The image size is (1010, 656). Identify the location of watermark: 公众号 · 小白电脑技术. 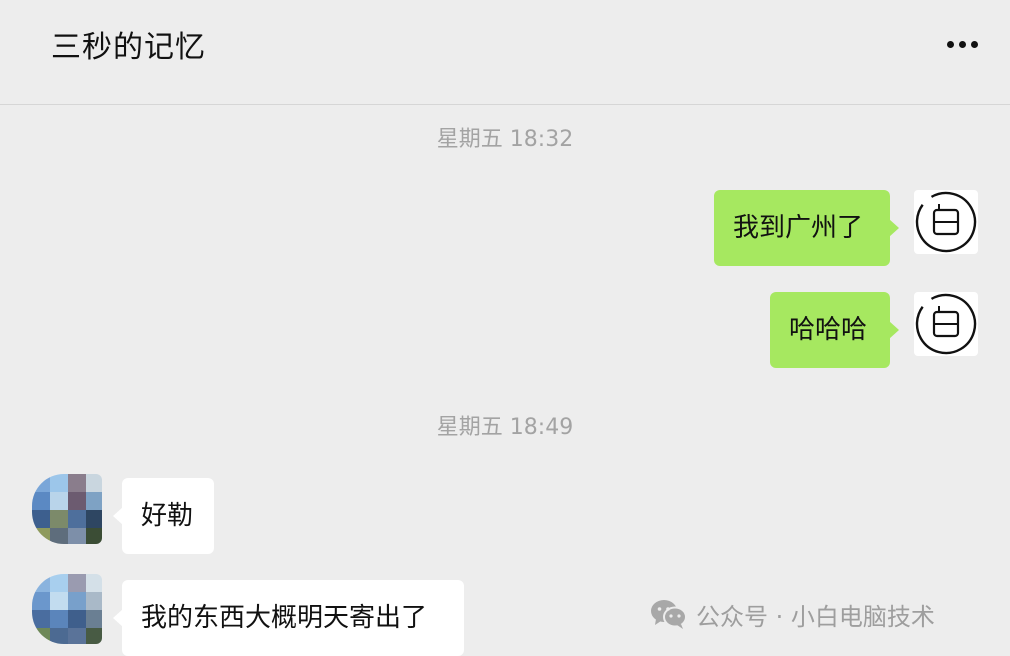
(792, 614).